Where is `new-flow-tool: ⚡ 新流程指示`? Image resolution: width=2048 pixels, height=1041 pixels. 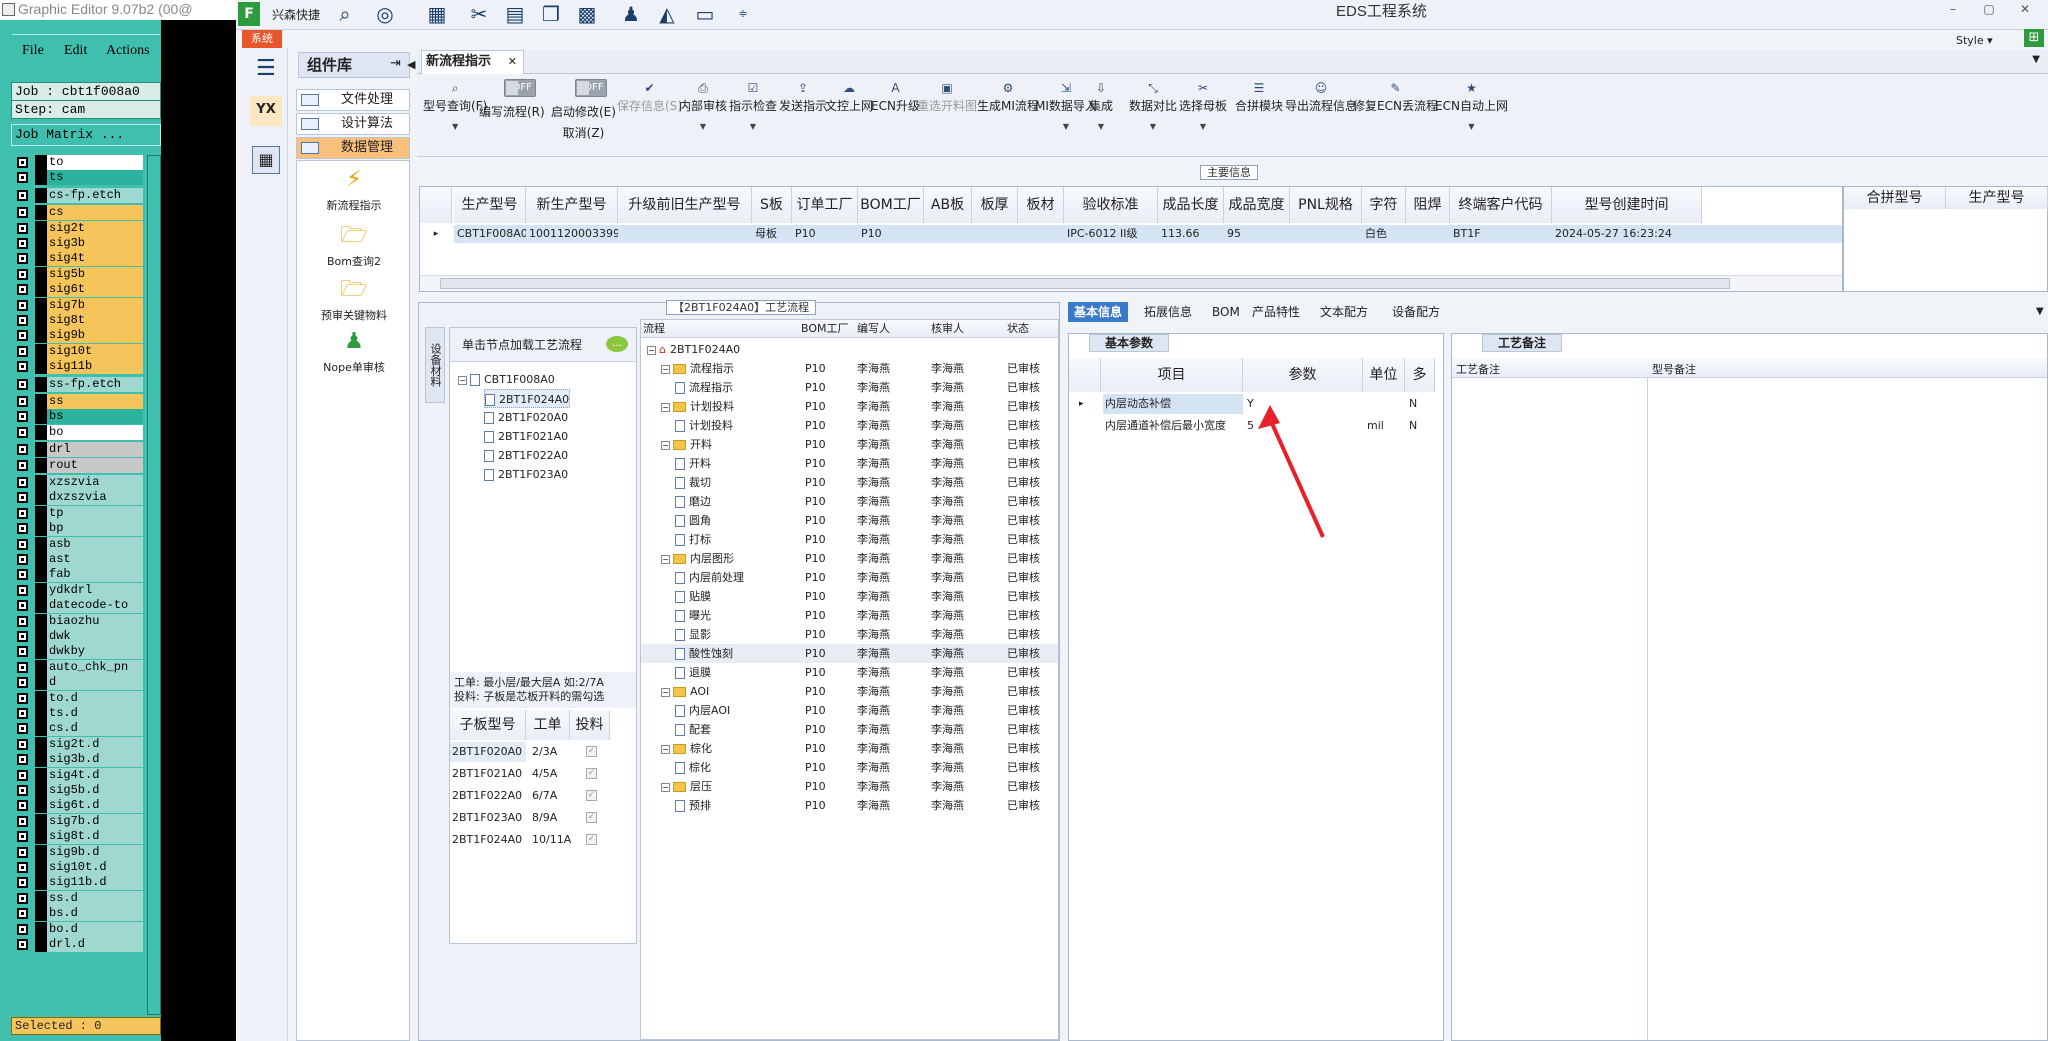
new-flow-tool: ⚡ 新流程指示 is located at coordinates (354, 190).